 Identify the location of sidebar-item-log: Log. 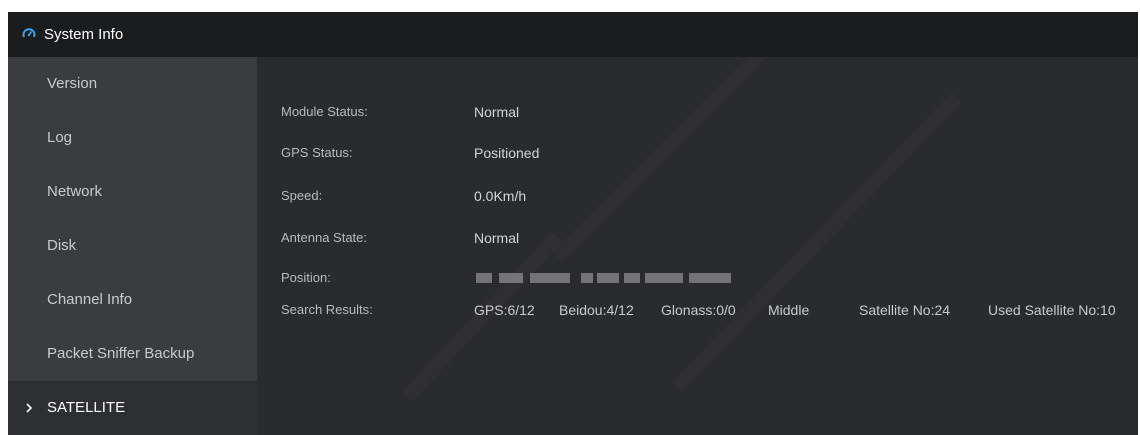
(132, 138).